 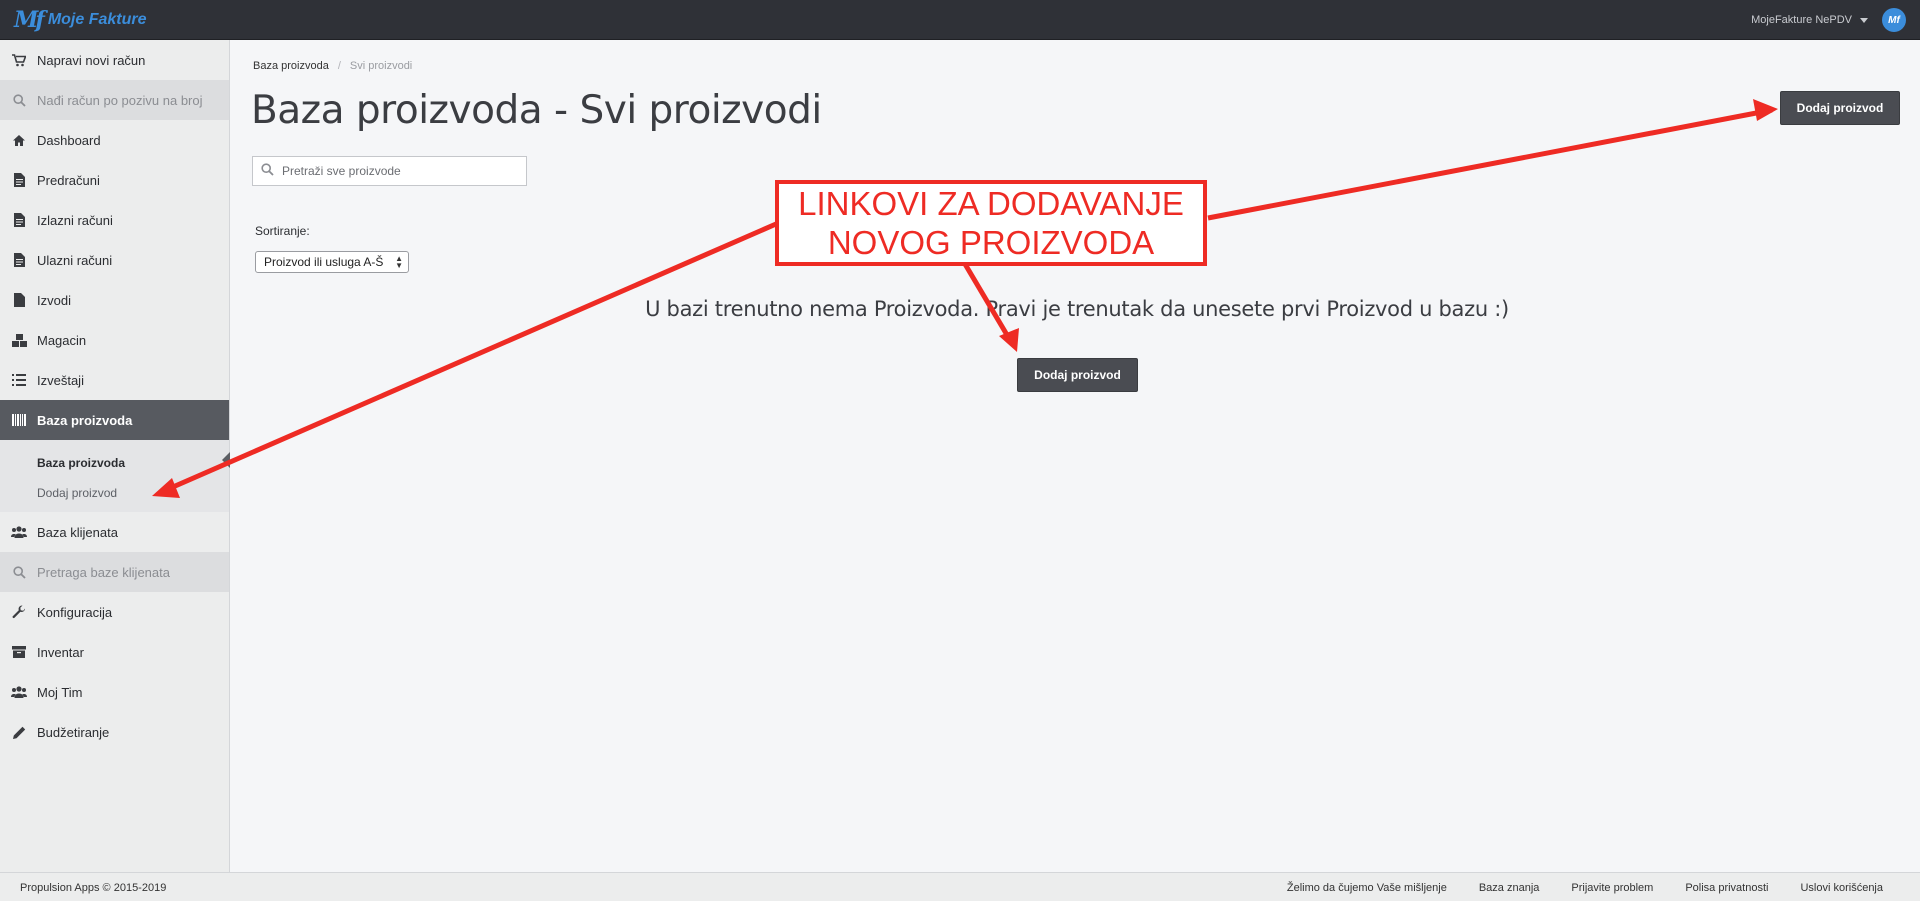 I want to click on sidebar-item-inventar: Inventar, so click(x=114, y=652).